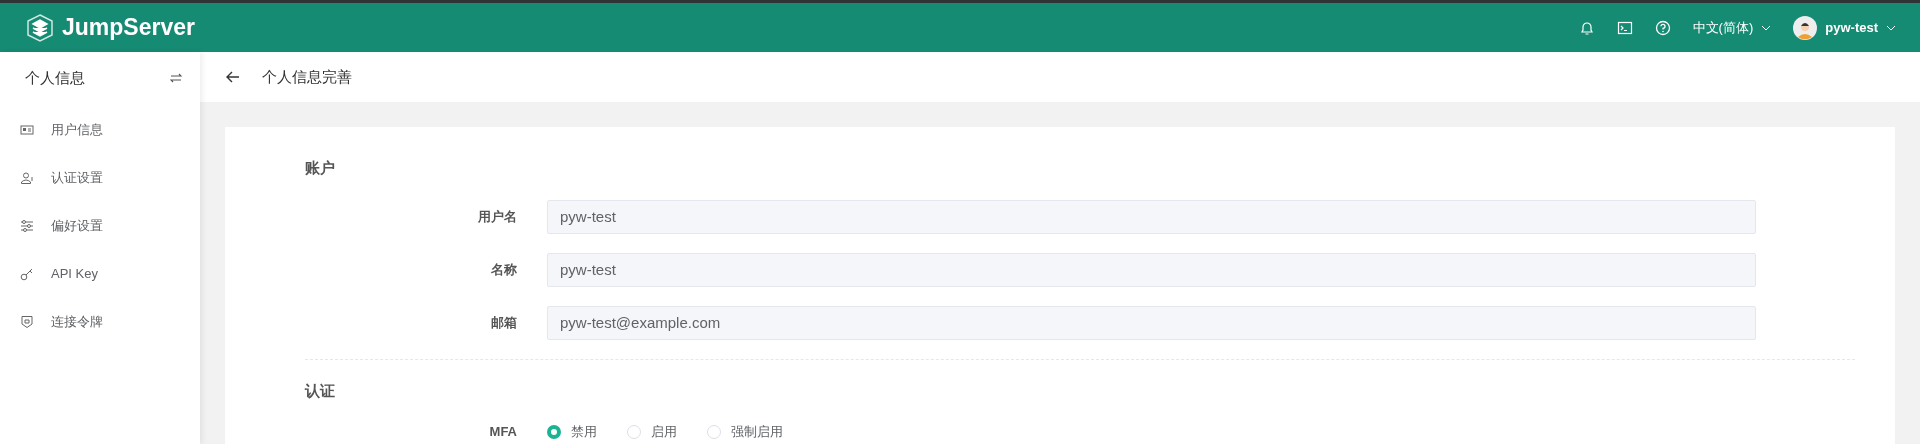 The height and width of the screenshot is (444, 1920). Describe the element at coordinates (1586, 27) in the screenshot. I see `notification-icon` at that location.